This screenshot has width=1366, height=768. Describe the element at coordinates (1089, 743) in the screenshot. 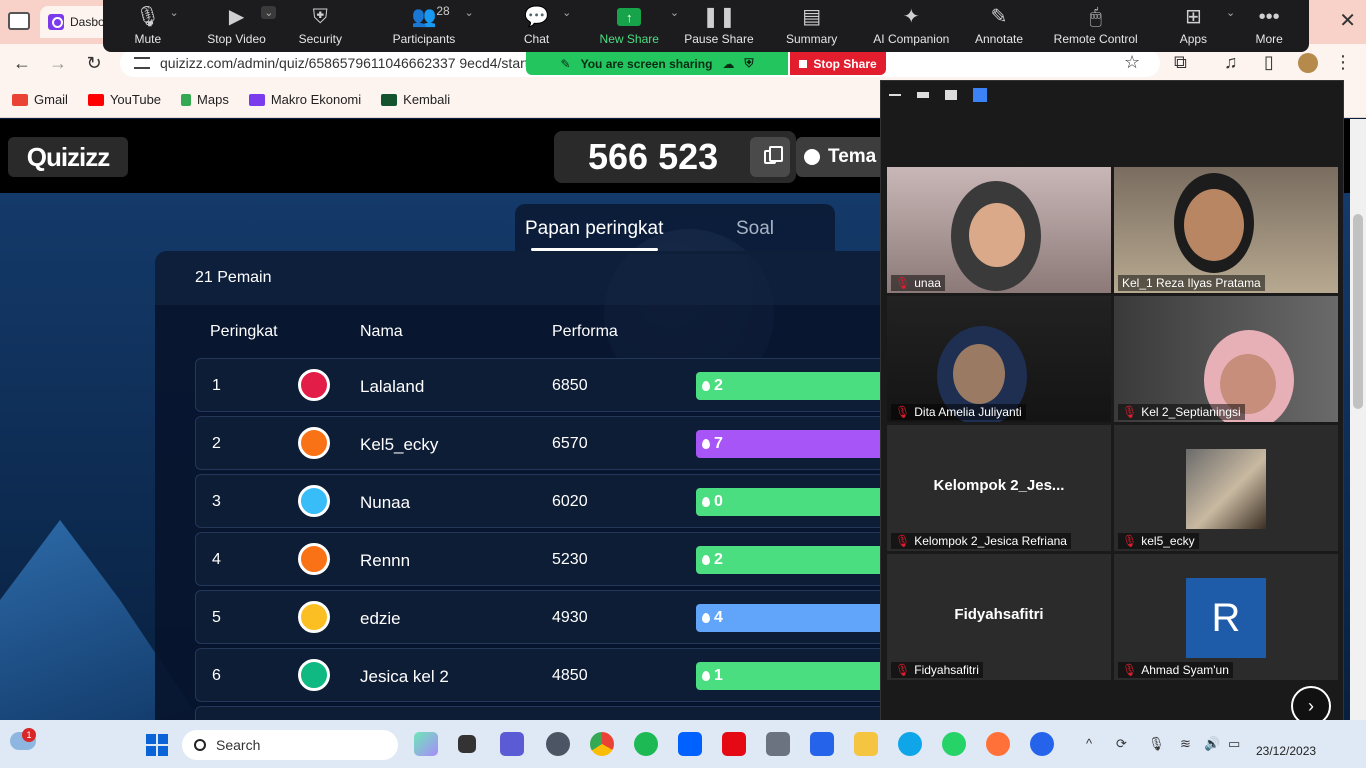

I see `tray-overflow-icon: ^` at that location.